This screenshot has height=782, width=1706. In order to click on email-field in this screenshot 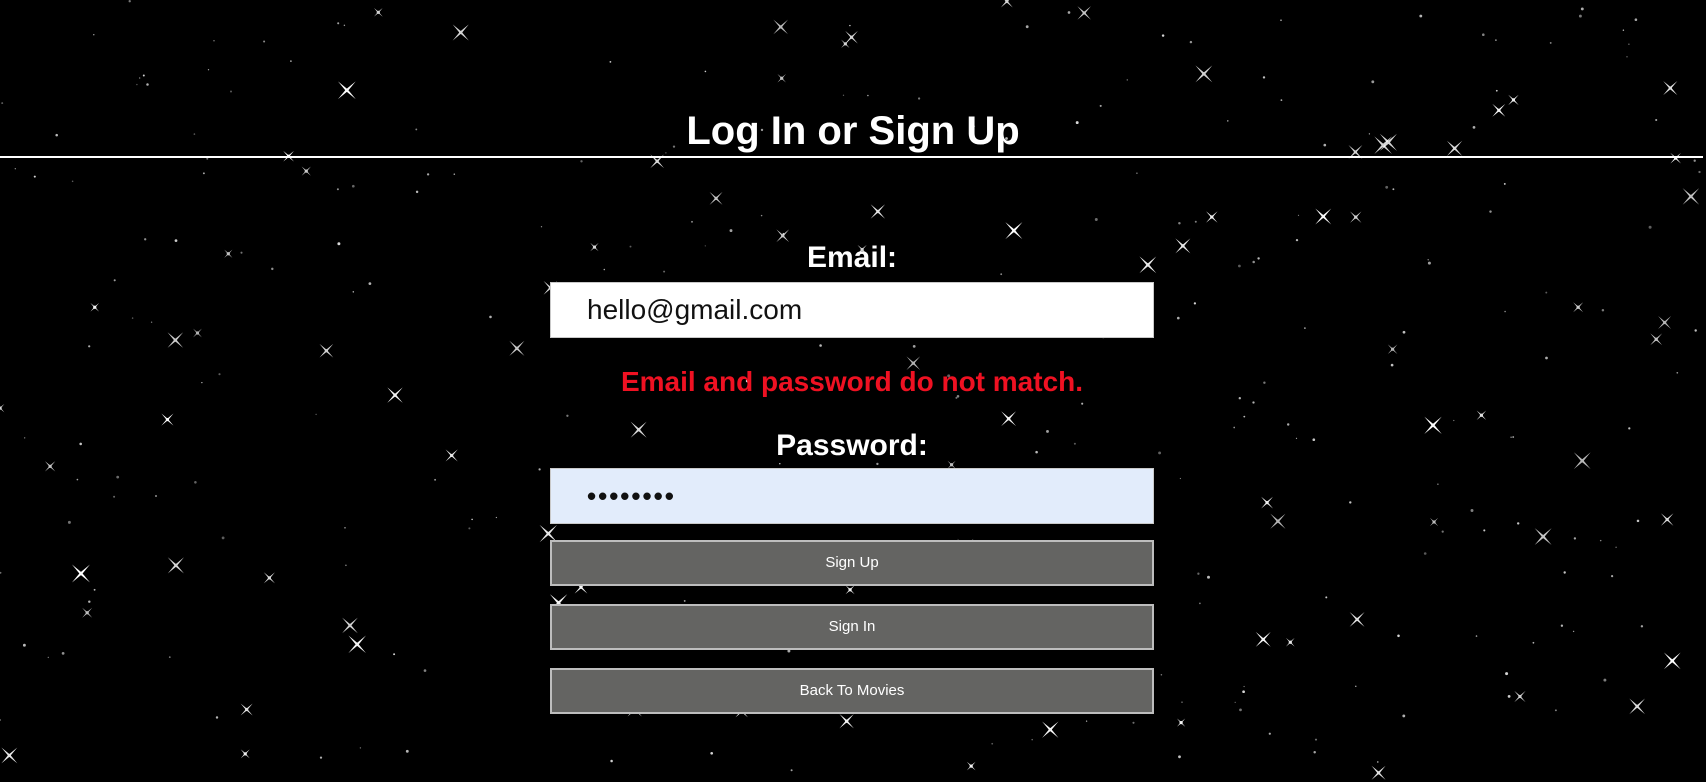, I will do `click(852, 310)`.